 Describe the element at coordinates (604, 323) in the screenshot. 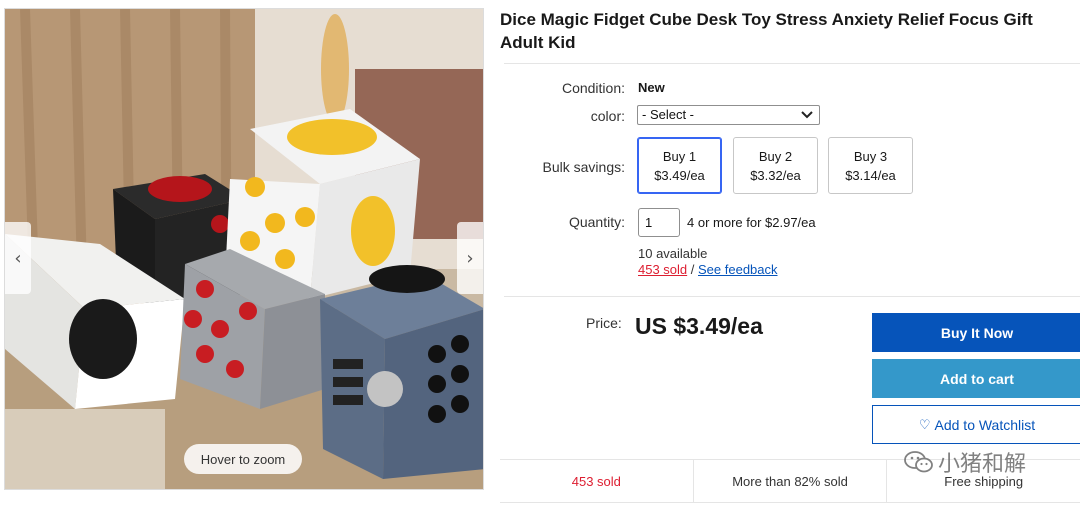

I see `price-label: Price:` at that location.